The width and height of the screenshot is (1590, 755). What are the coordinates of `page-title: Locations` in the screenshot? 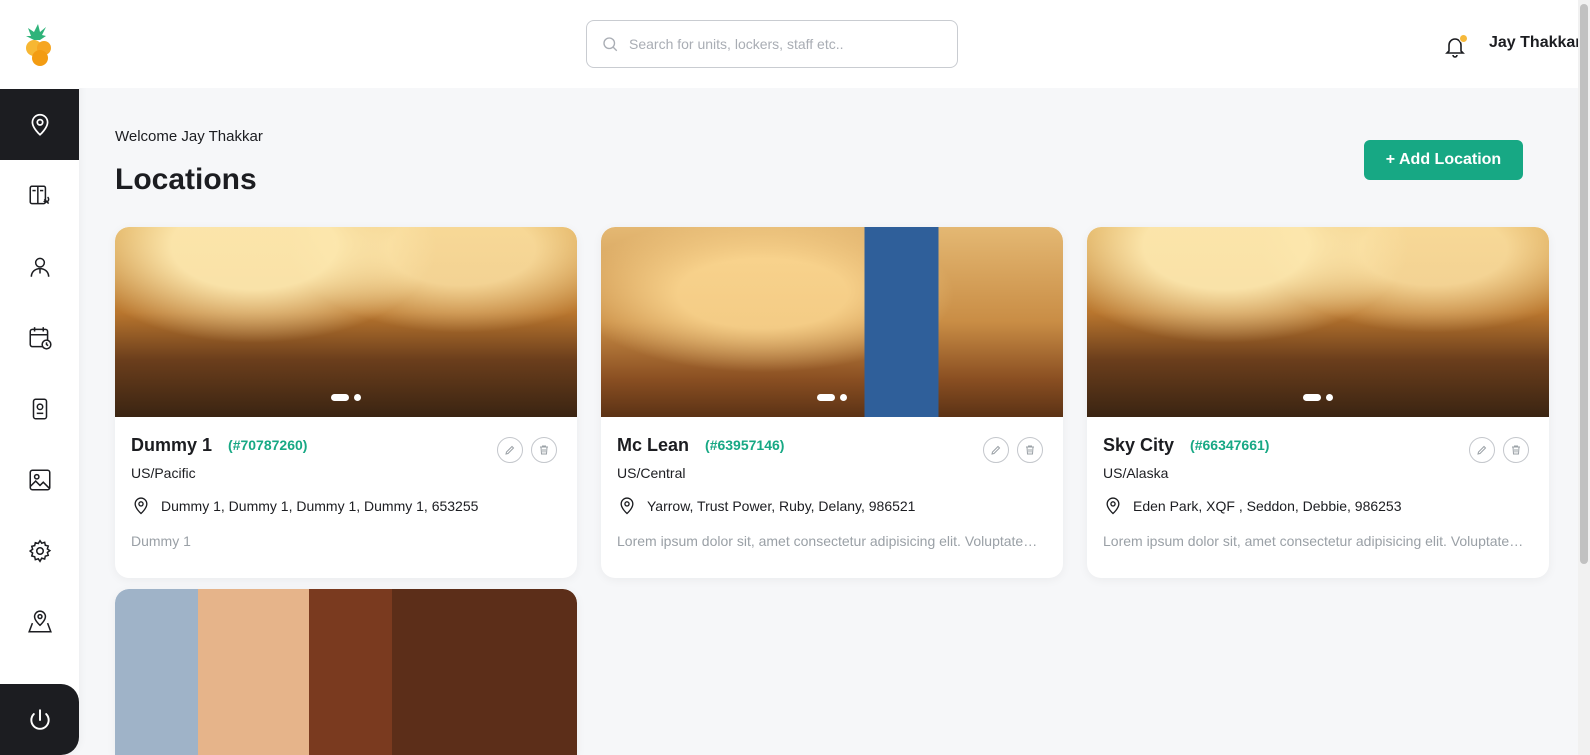 It's located at (186, 179).